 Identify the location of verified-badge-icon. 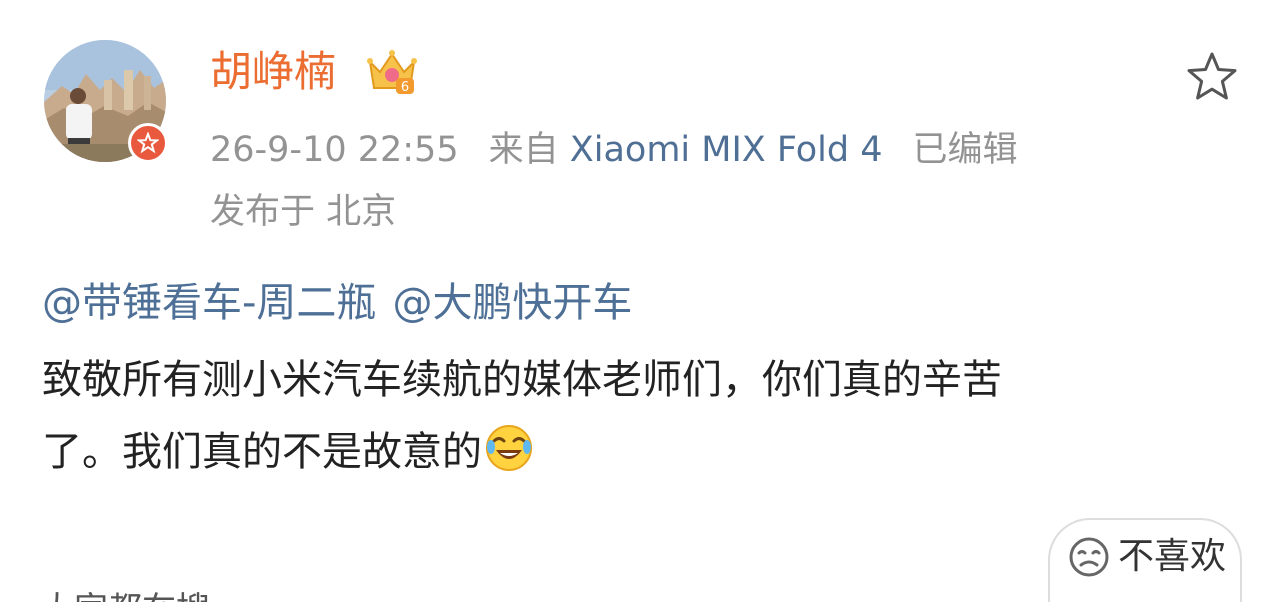
(148, 143).